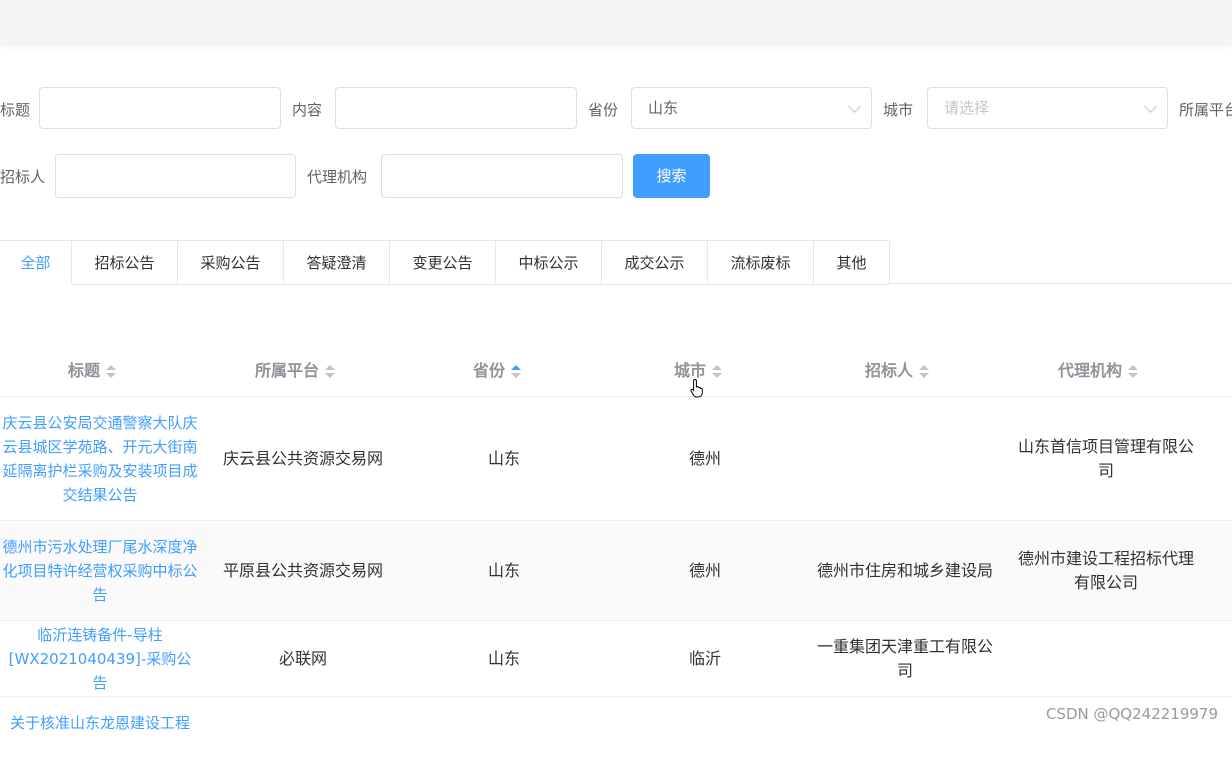 The image size is (1232, 757). What do you see at coordinates (751, 108) in the screenshot?
I see `province-select: 山东` at bounding box center [751, 108].